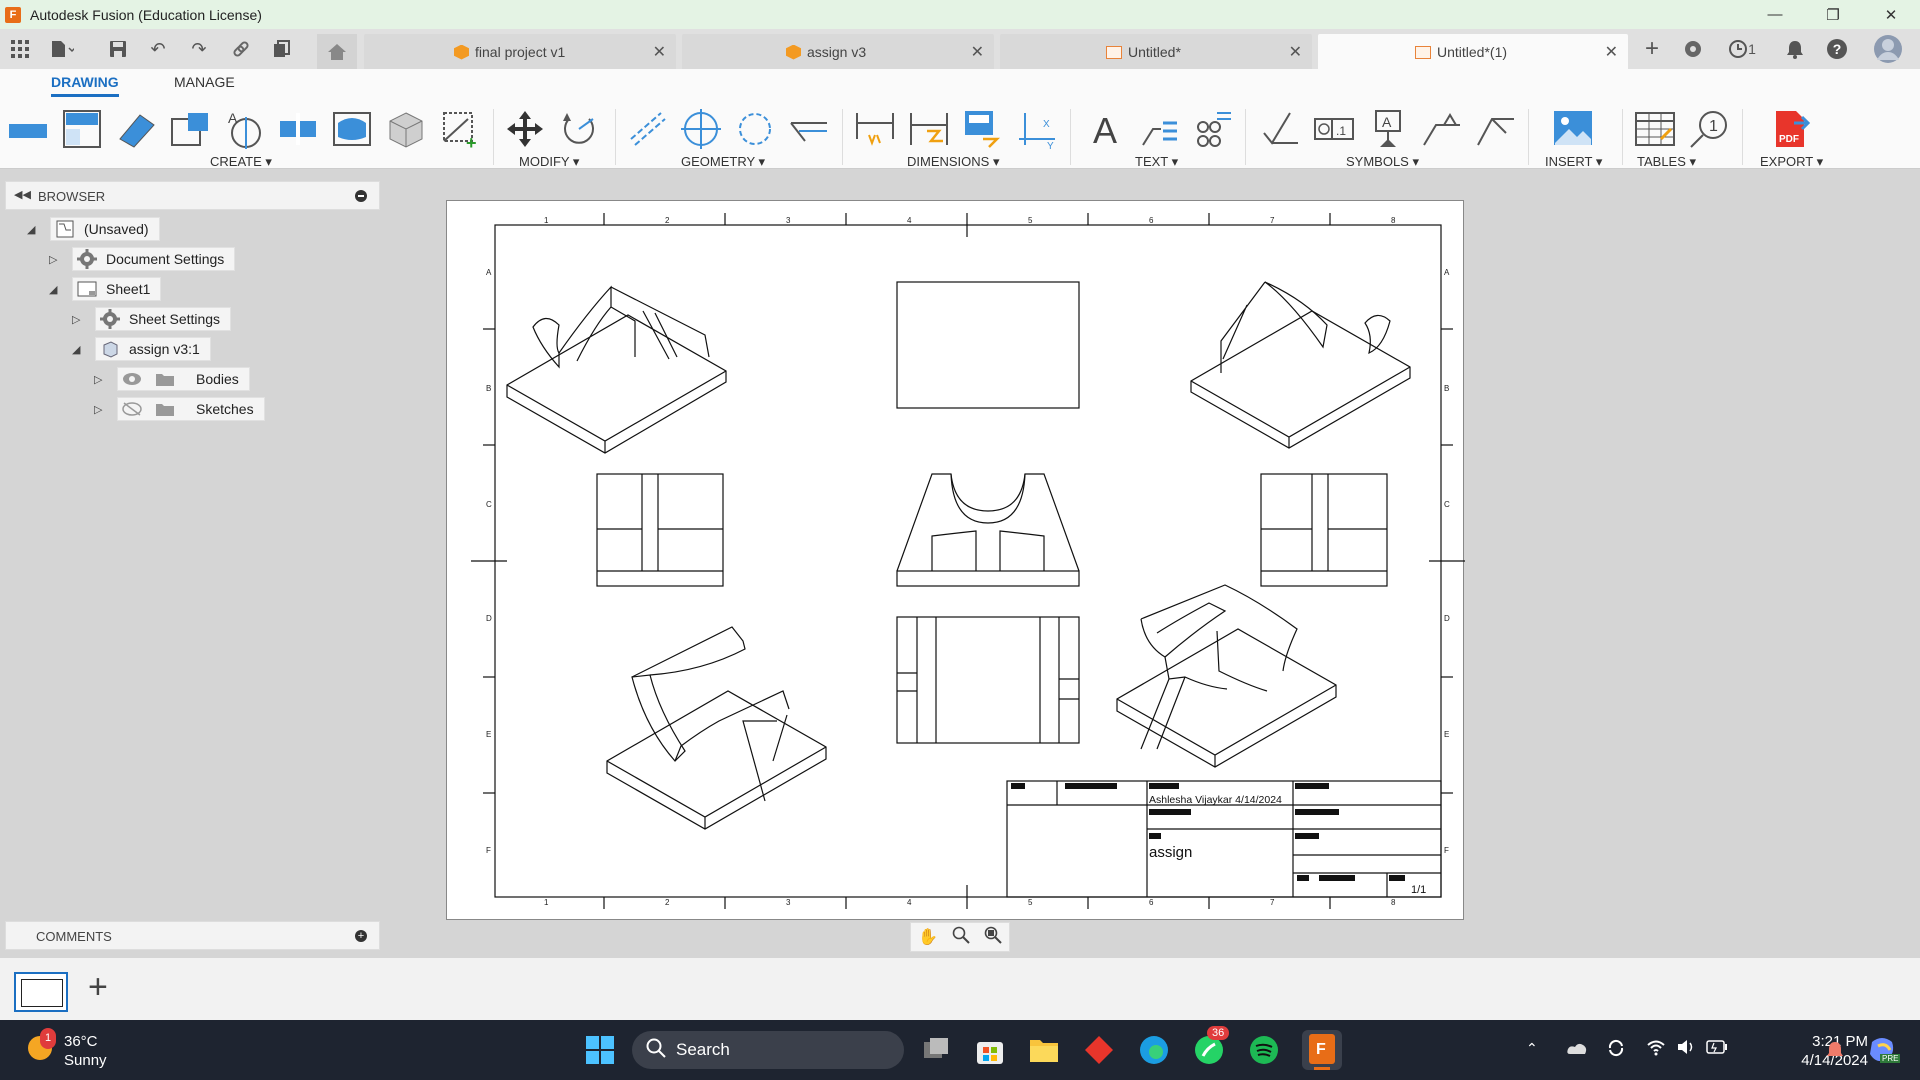 Image resolution: width=1920 pixels, height=1080 pixels. Describe the element at coordinates (1795, 49) in the screenshot. I see `notifications-bell-icon` at that location.